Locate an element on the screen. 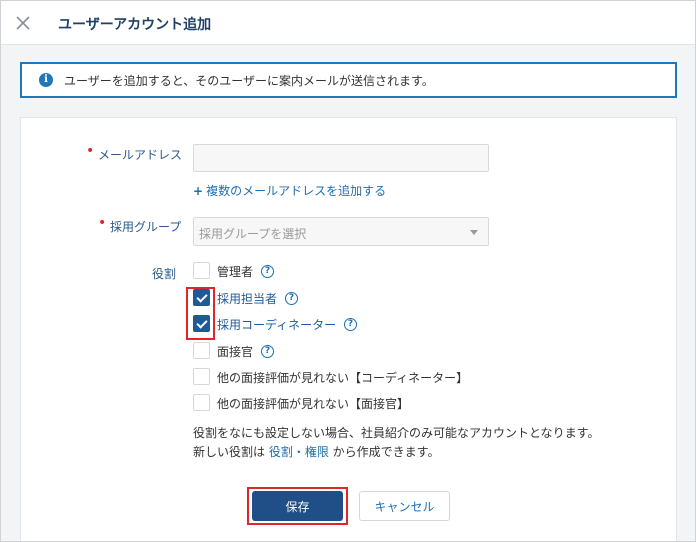  save-button: 保存 is located at coordinates (297, 506).